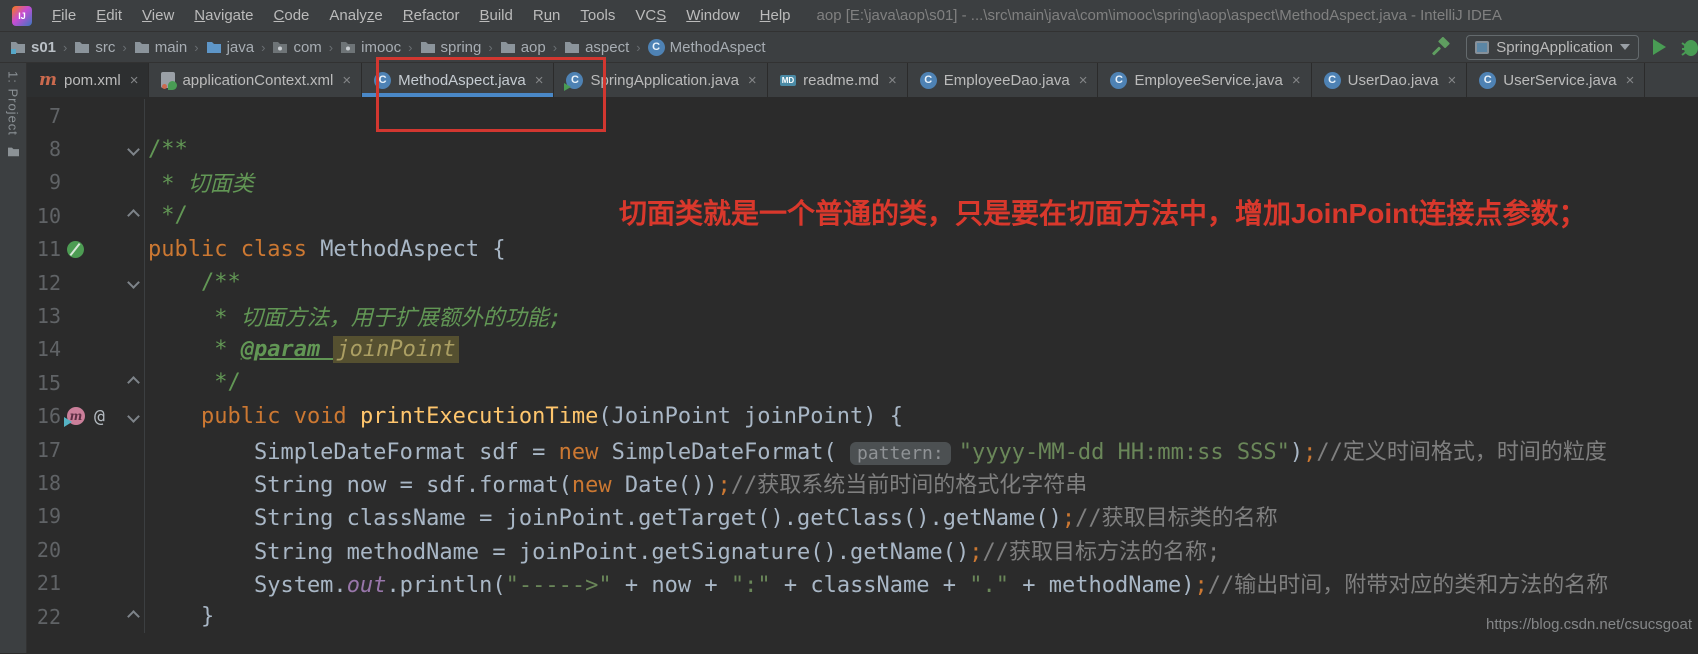 The height and width of the screenshot is (654, 1698). Describe the element at coordinates (838, 80) in the screenshot. I see `tab-readme.md: MD readme.md ×` at that location.